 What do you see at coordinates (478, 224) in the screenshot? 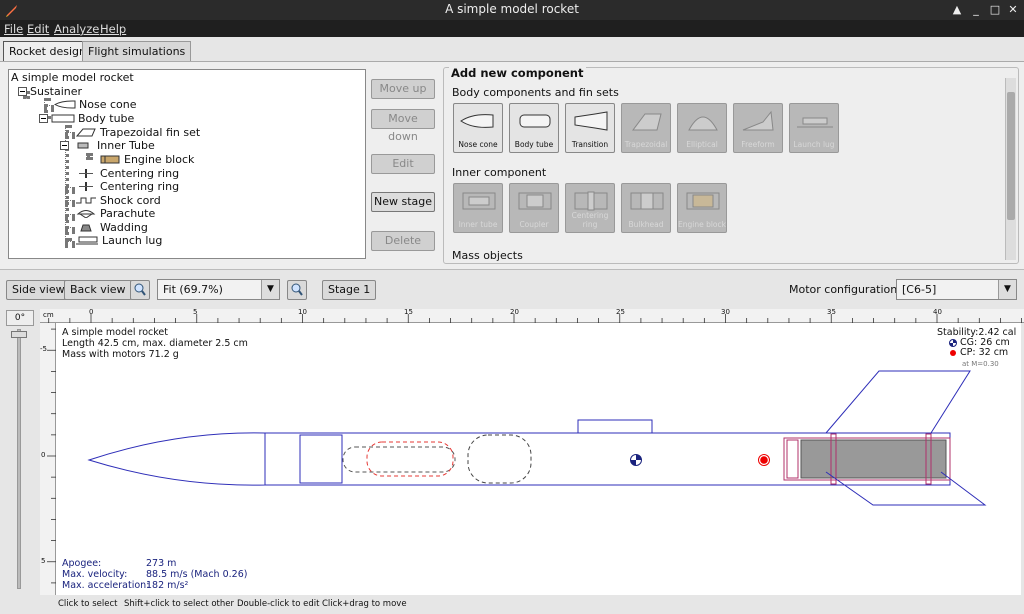
I see `add-inner-tube-label: Inner tube` at bounding box center [478, 224].